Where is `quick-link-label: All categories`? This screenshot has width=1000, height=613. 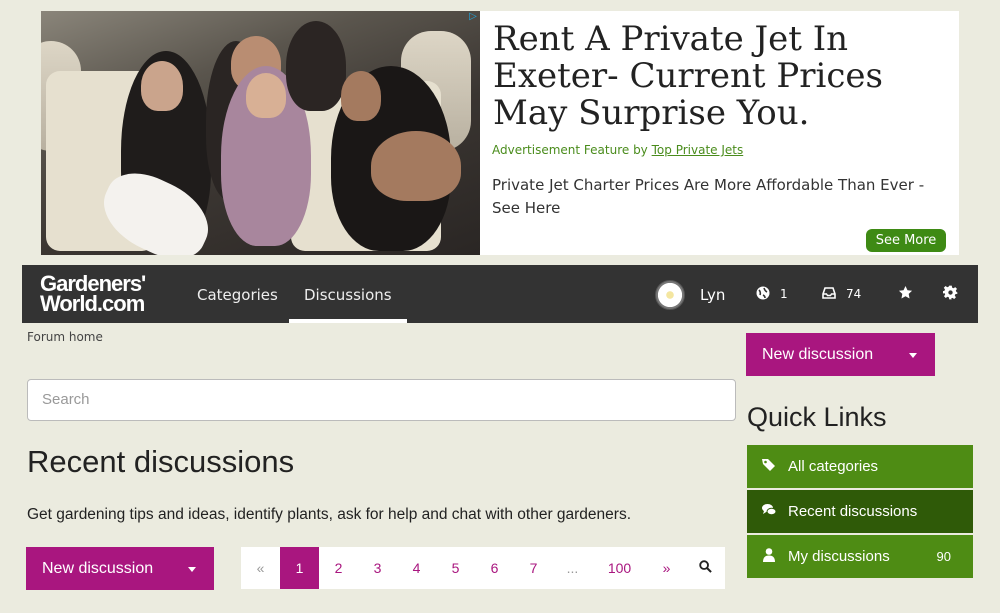 quick-link-label: All categories is located at coordinates (833, 466).